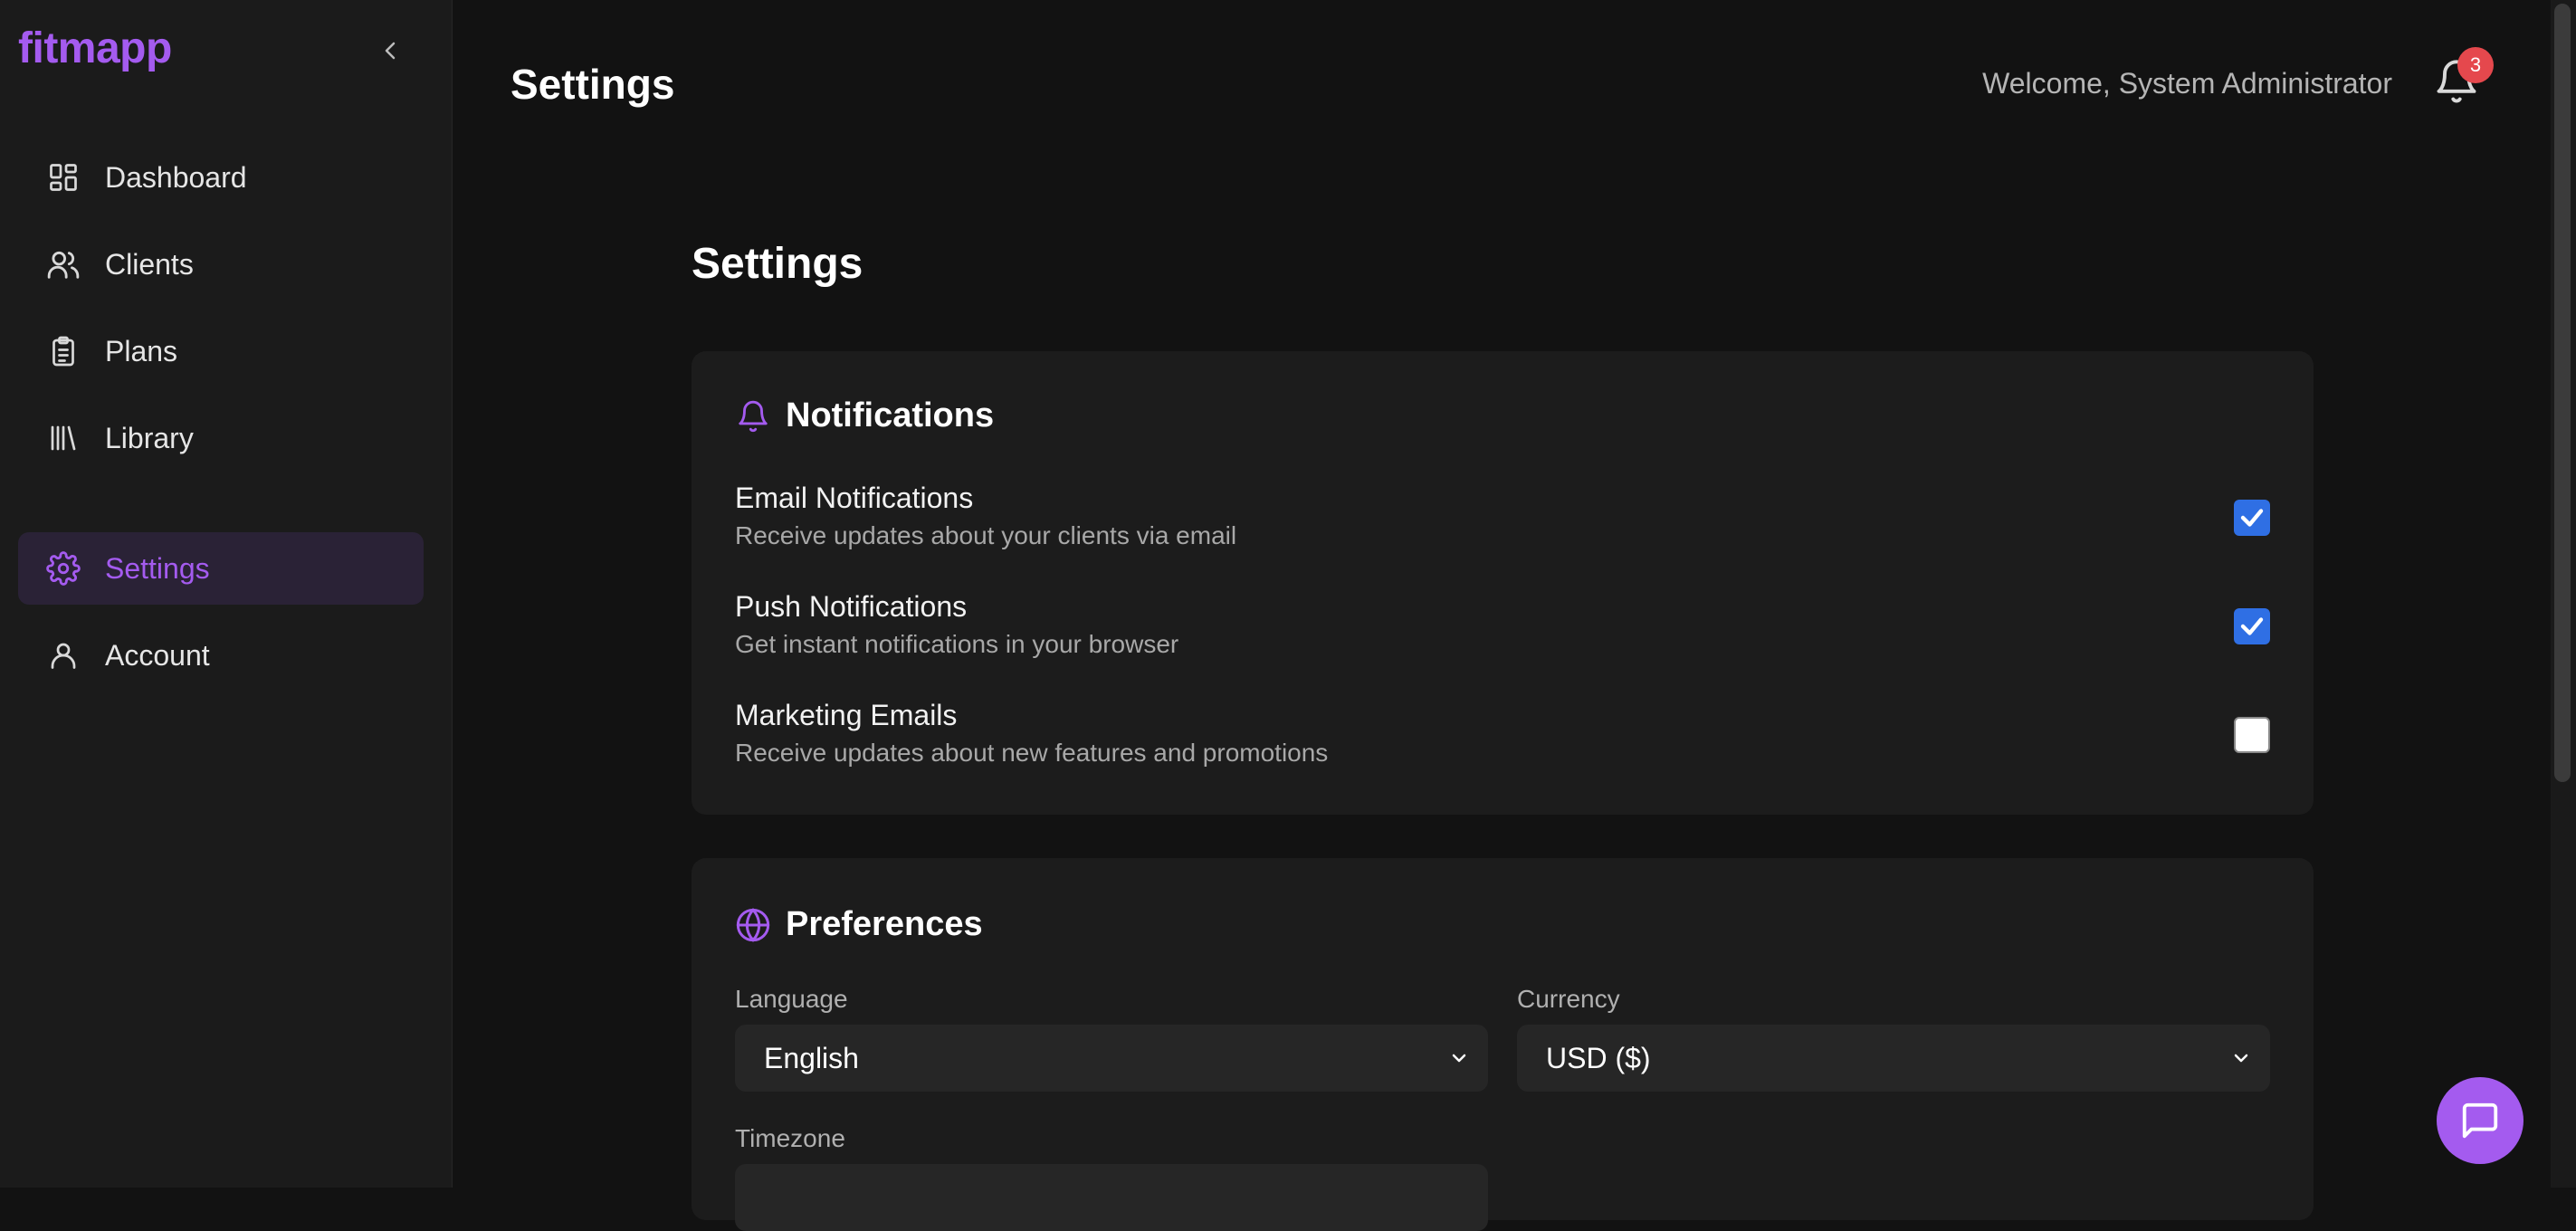 Image resolution: width=2576 pixels, height=1231 pixels. Describe the element at coordinates (221, 438) in the screenshot. I see `sidebar-item-library: Library` at that location.